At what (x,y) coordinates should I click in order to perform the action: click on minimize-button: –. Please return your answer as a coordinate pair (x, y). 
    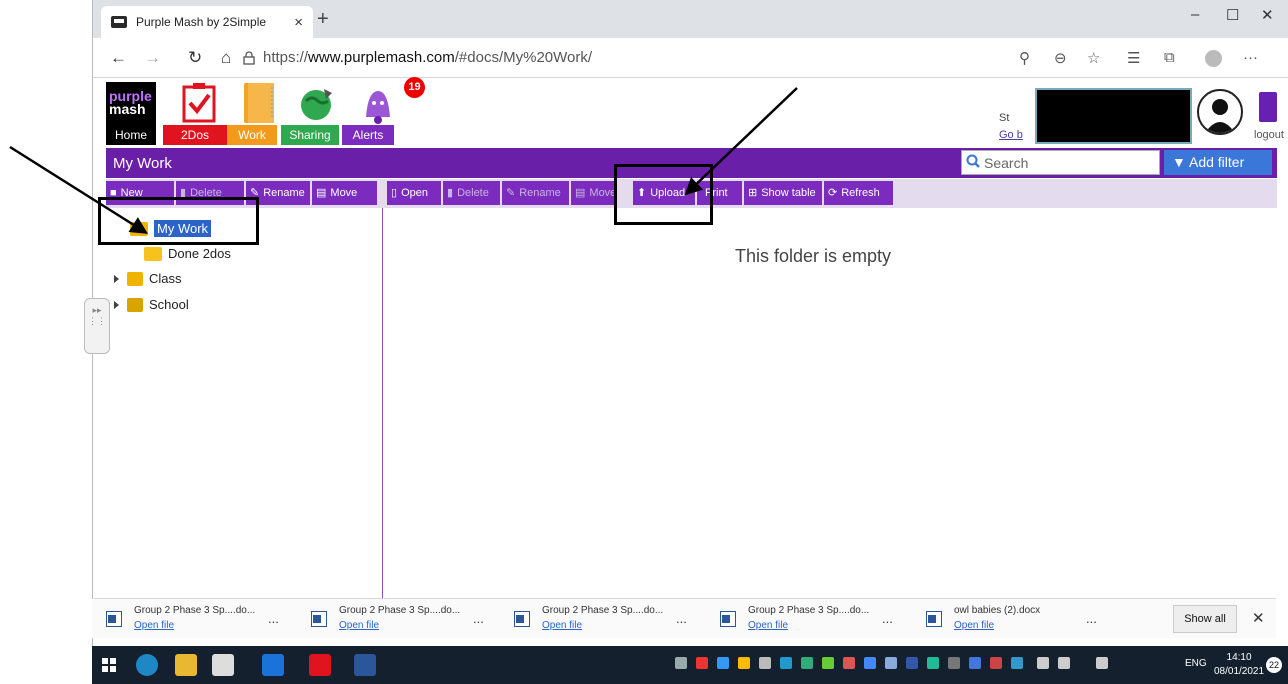
    Looking at the image, I should click on (1195, 14).